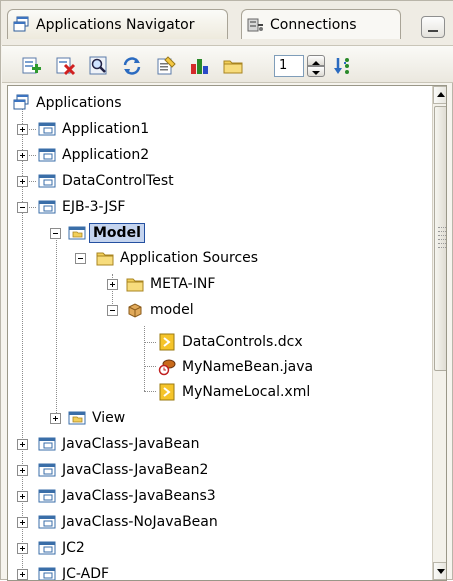 This screenshot has height=581, width=453. I want to click on tree-node-label: JavaClass-NoJavaBean, so click(140, 522).